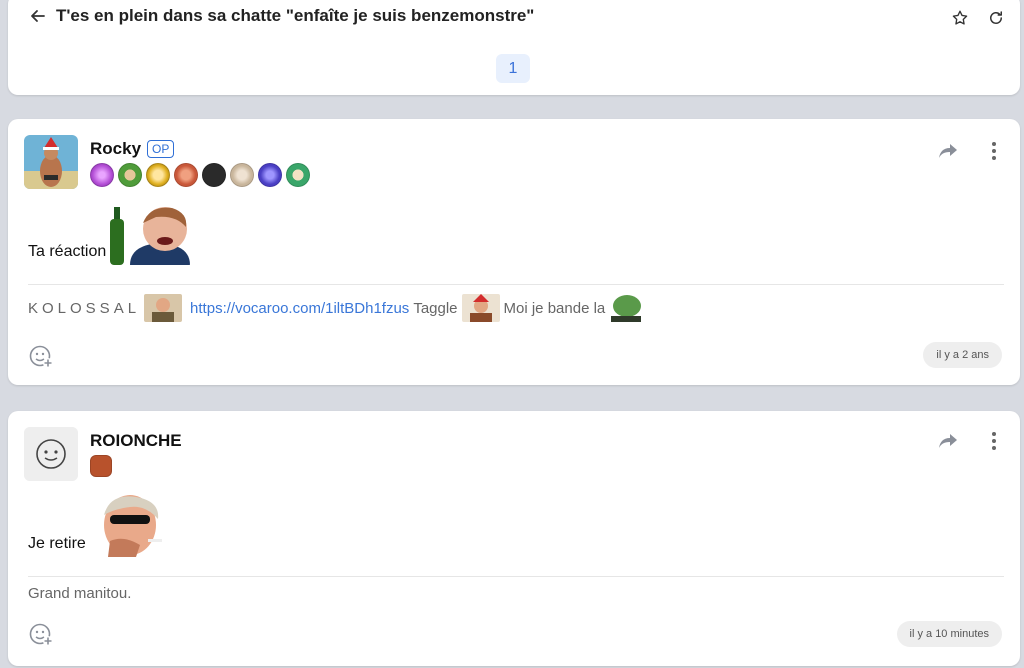  I want to click on post-content: Je retire, so click(99, 526).